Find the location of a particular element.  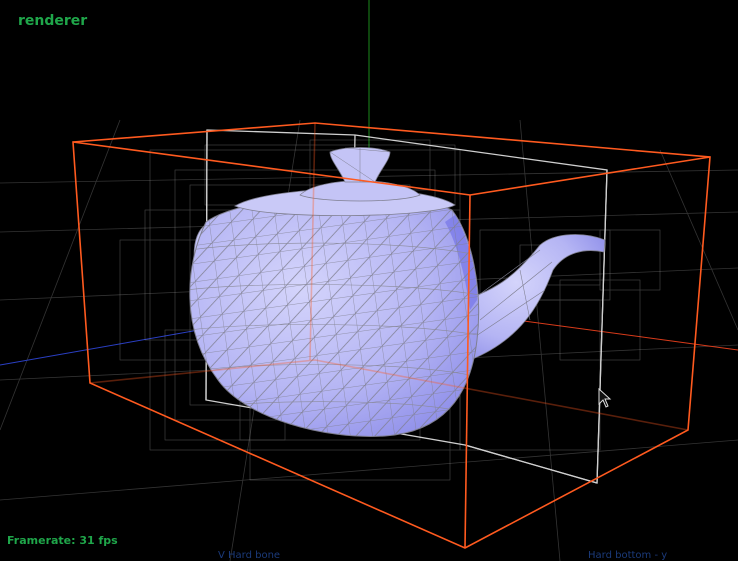

mouse-cursor-icon is located at coordinates (605, 398).